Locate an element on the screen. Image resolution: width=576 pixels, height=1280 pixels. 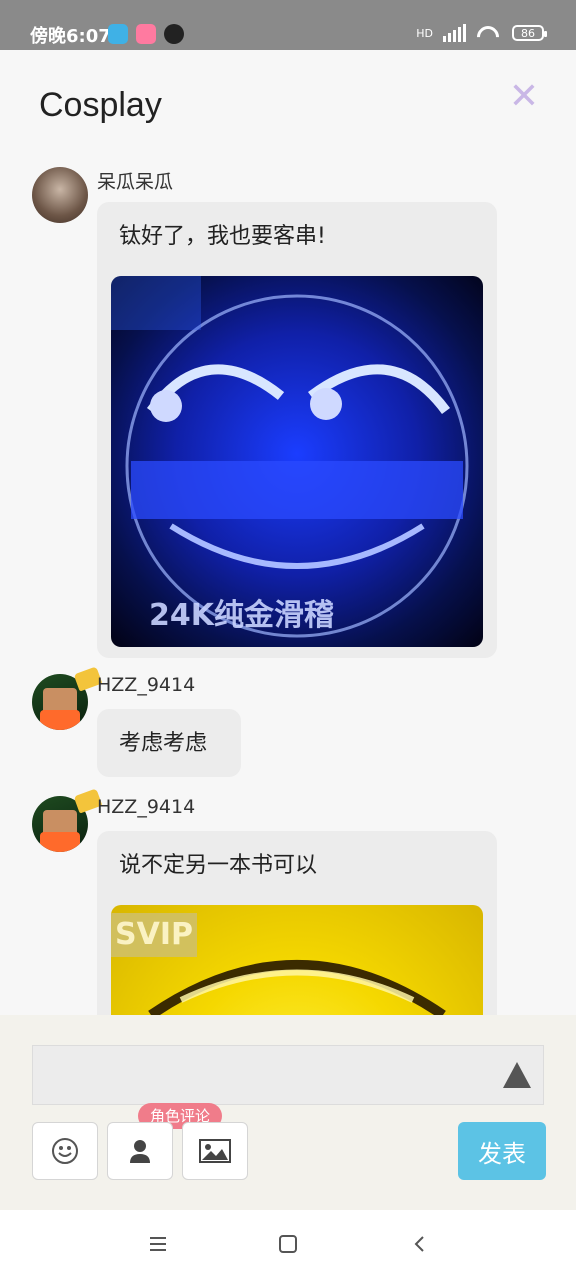
qq-icon is located at coordinates (174, 34).